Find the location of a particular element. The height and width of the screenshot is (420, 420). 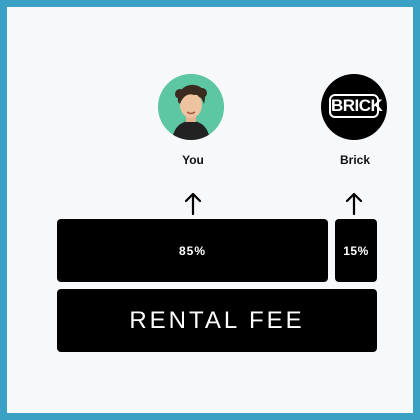

you-share-block: 85% is located at coordinates (192, 250).